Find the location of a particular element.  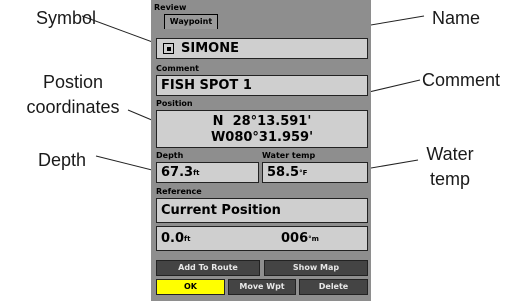

callout-symbol: Symbol is located at coordinates (66, 18).